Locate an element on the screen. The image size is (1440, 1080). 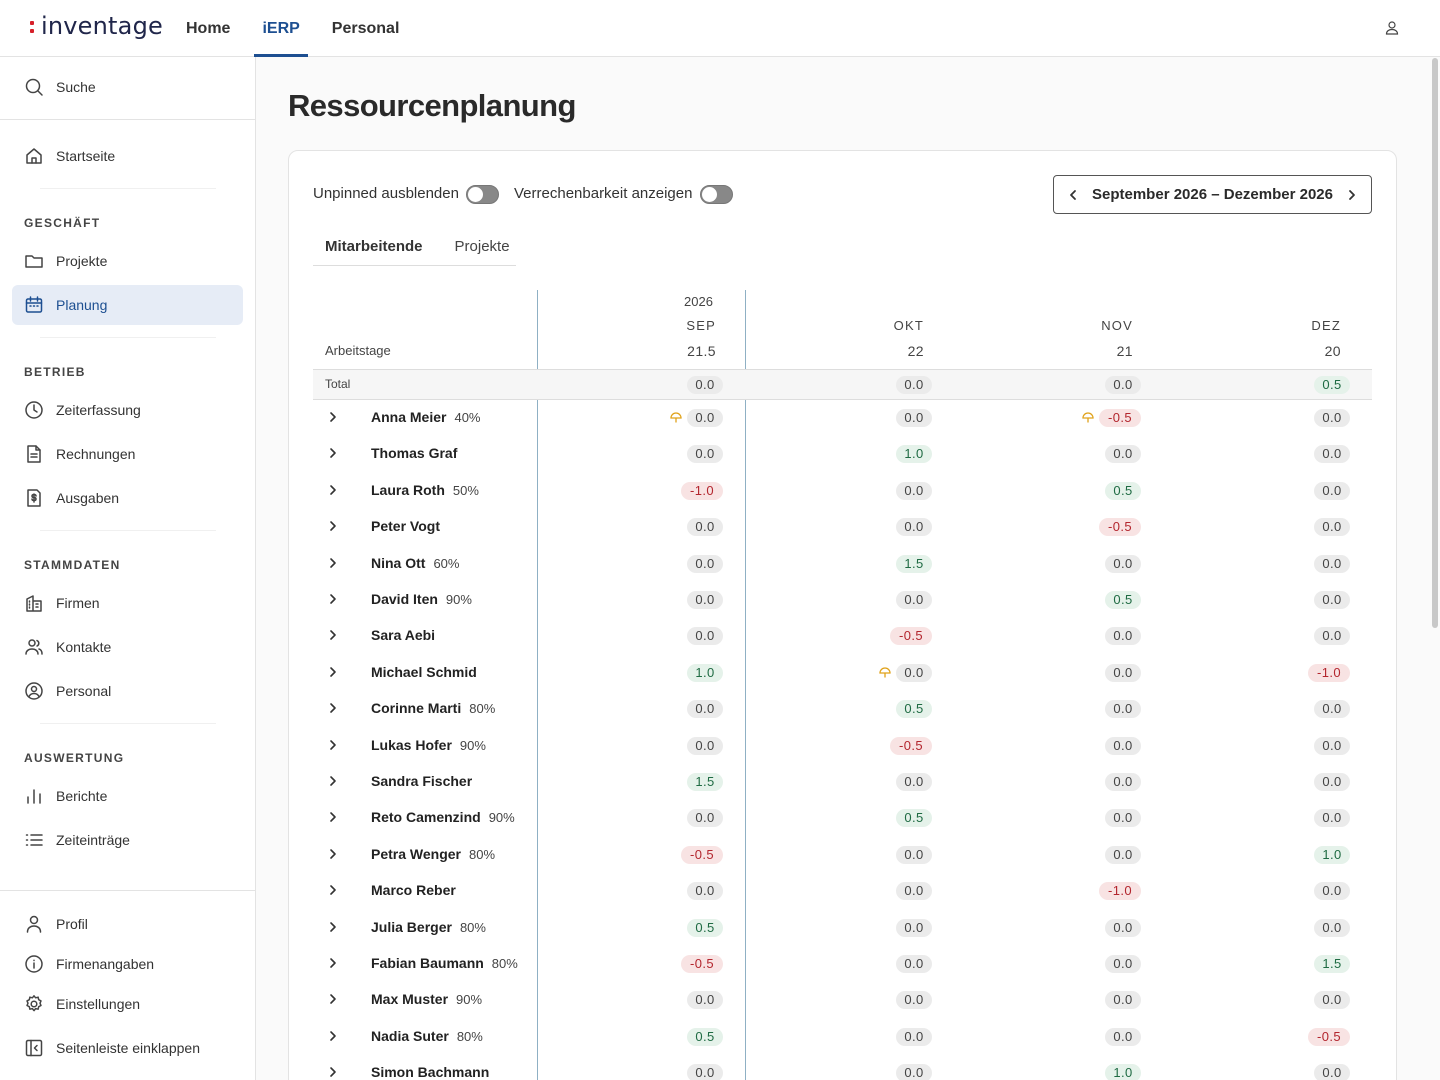
sidebar-item-berichte: Berichte is located at coordinates (127, 796).